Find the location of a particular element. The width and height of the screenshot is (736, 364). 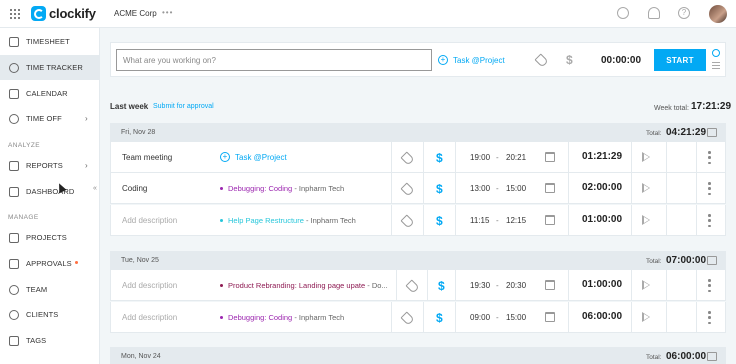

sidebar-item-dashboard: DASHBOARD is located at coordinates (50, 191).